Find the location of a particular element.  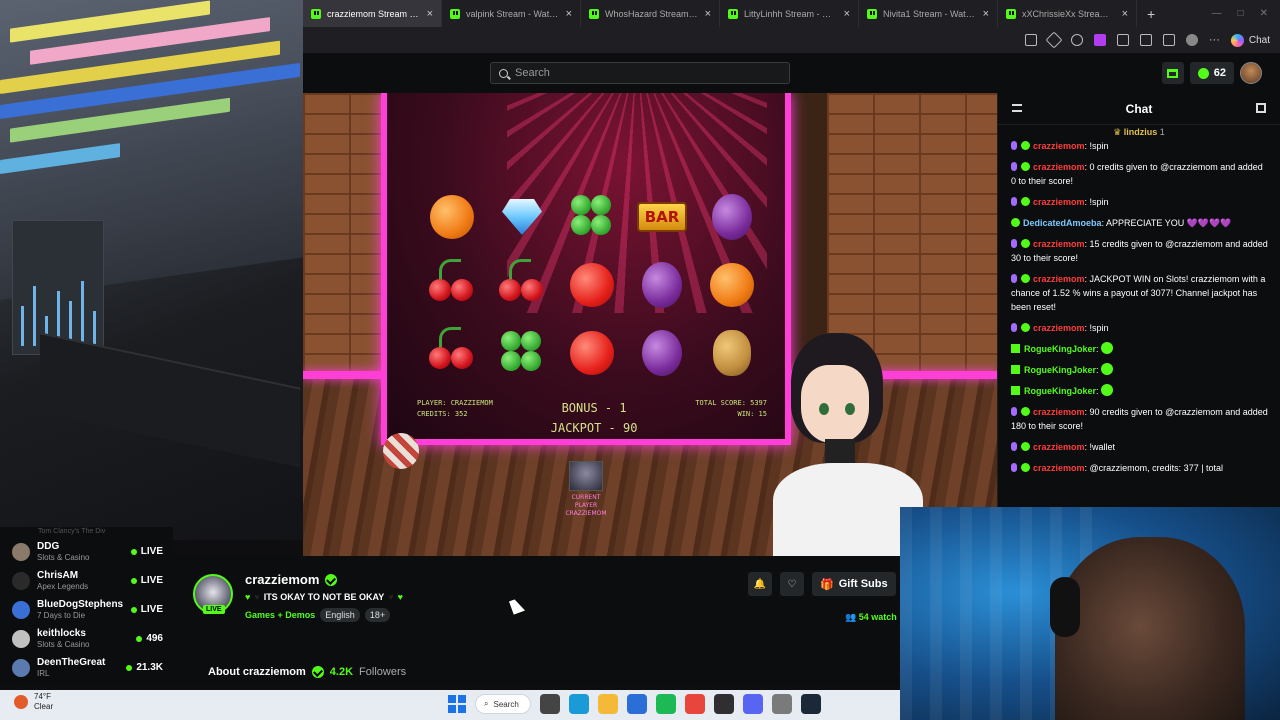

tag-pill: 18+ is located at coordinates (377, 615).